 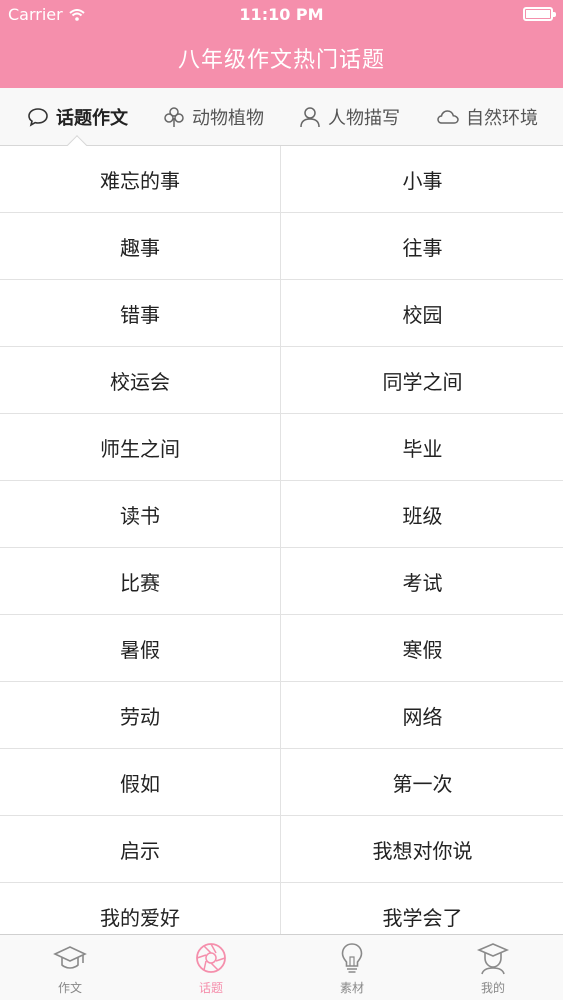 I want to click on cloud-icon, so click(x=448, y=116).